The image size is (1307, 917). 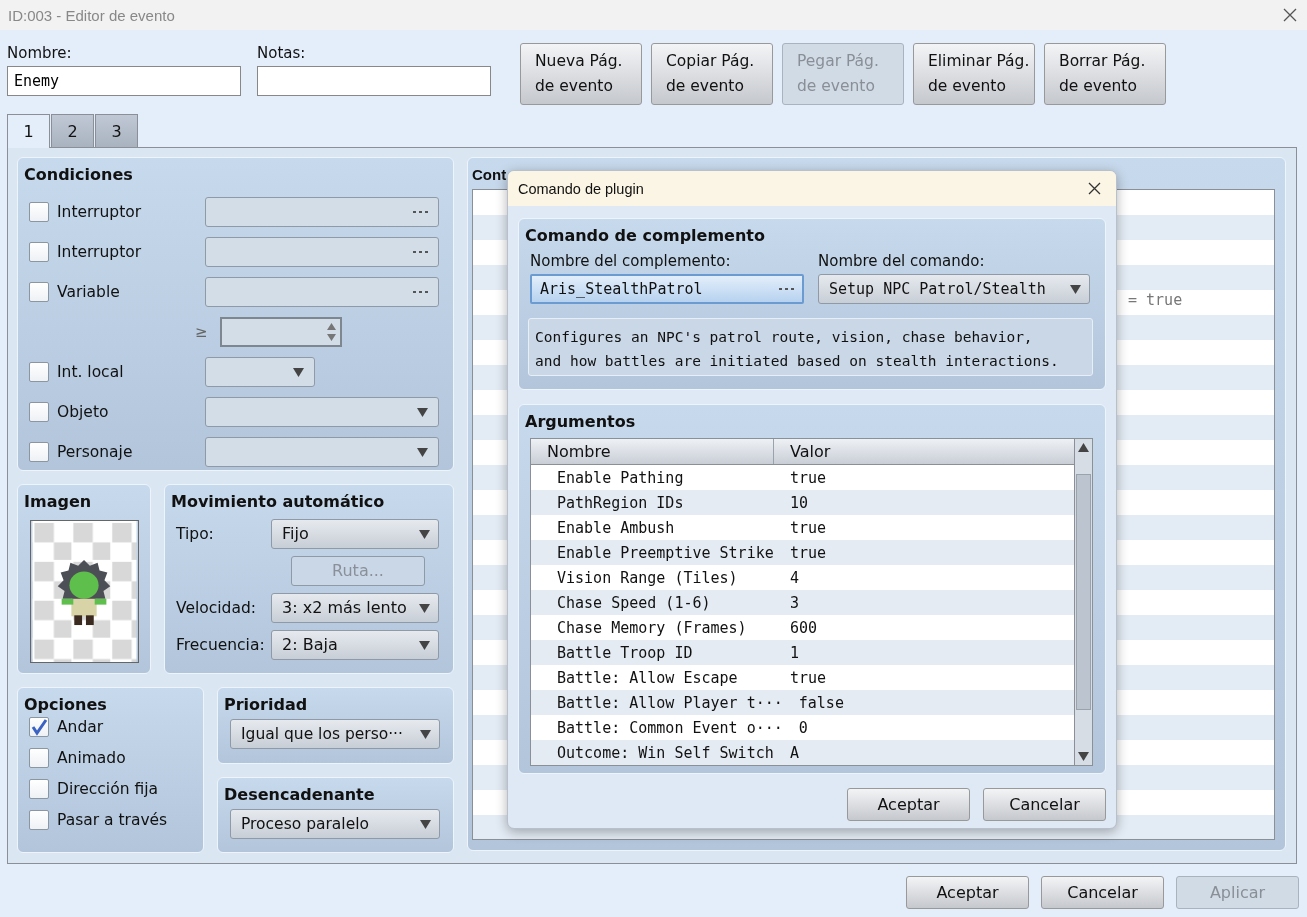 I want to click on tab: 1, so click(x=28, y=131).